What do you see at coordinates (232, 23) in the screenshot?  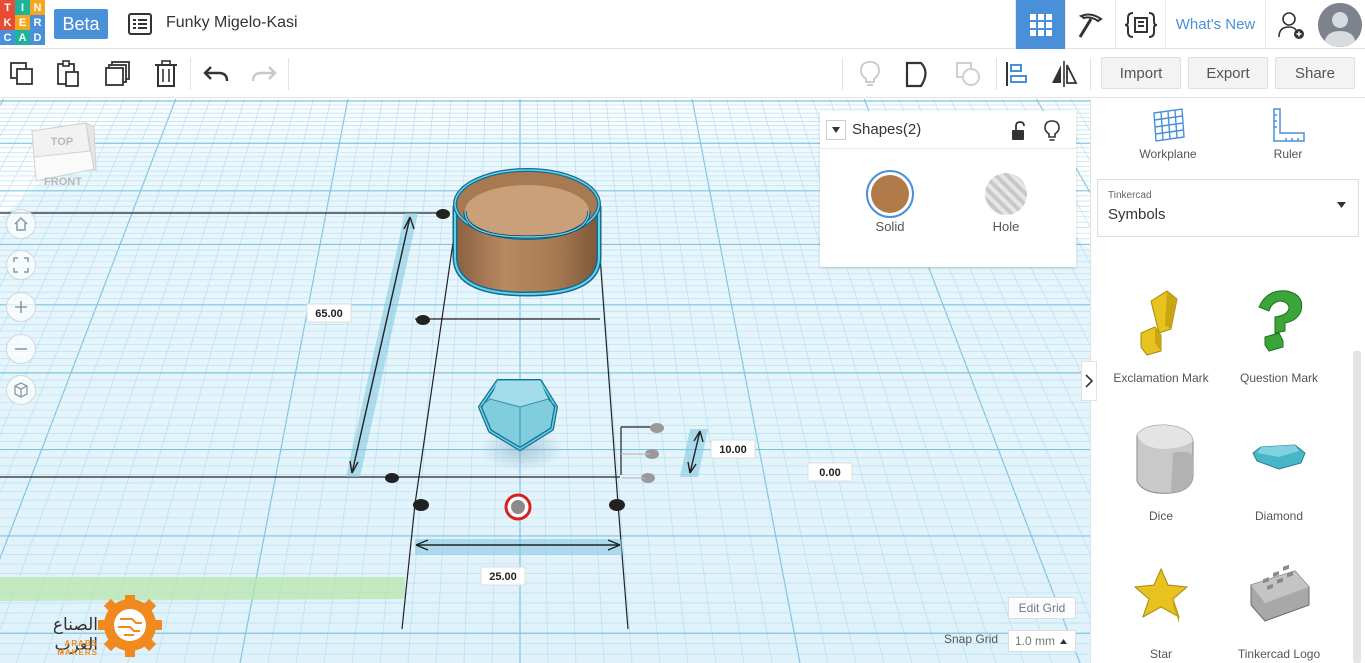 I see `design-title: Funky Migelo-Kasi` at bounding box center [232, 23].